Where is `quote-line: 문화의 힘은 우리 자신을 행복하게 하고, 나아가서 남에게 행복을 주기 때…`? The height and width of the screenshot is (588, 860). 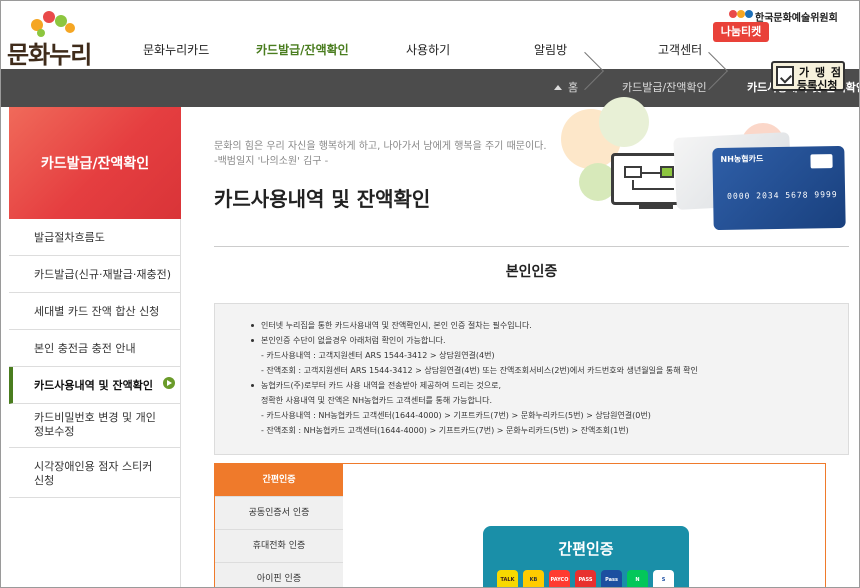
quote-line: 문화의 힘은 우리 자신을 행복하게 하고, 나아가서 남에게 행복을 주기 때… is located at coordinates (380, 146).